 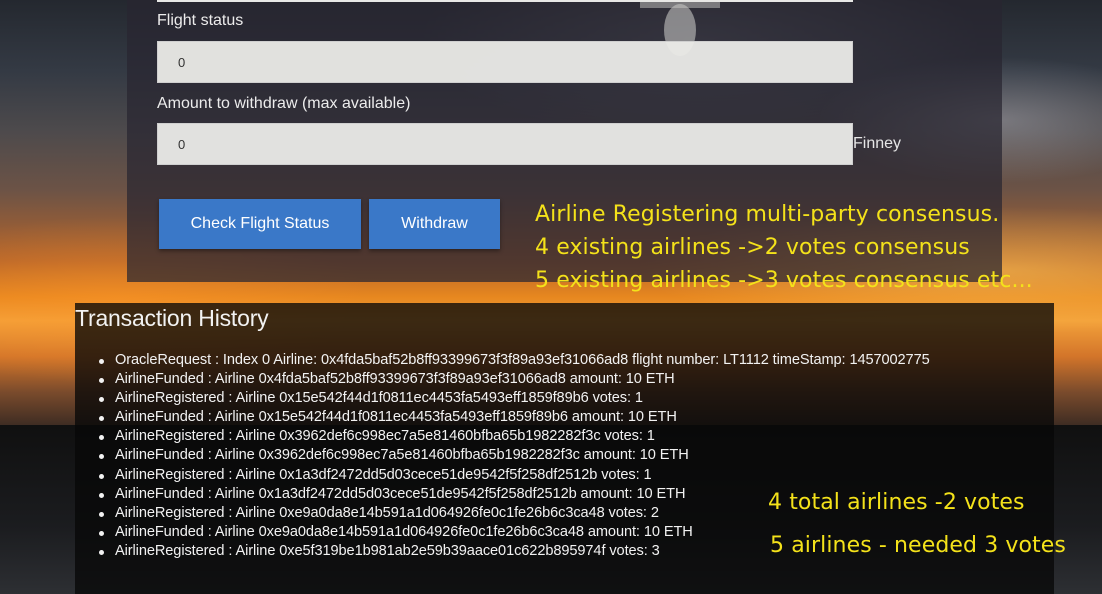 I want to click on transaction-history-title: Transaction History, so click(x=172, y=318).